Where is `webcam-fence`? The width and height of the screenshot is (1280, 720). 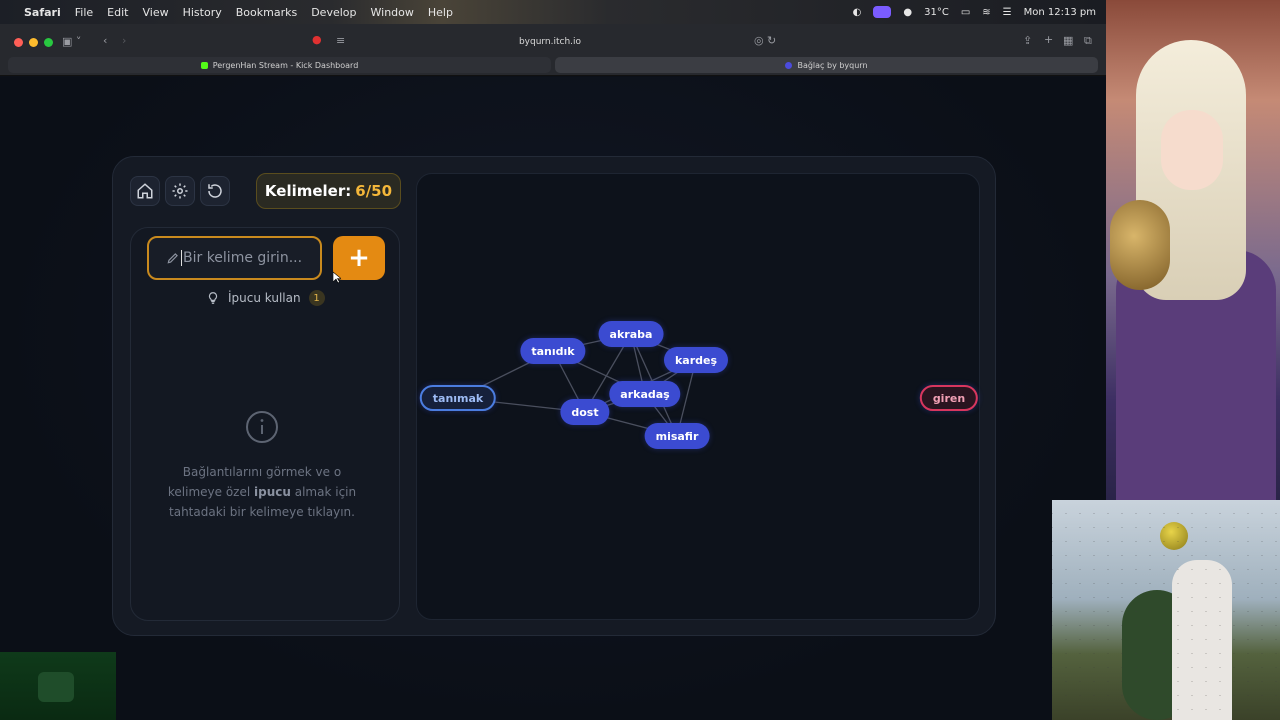
webcam-fence is located at coordinates (1166, 610).